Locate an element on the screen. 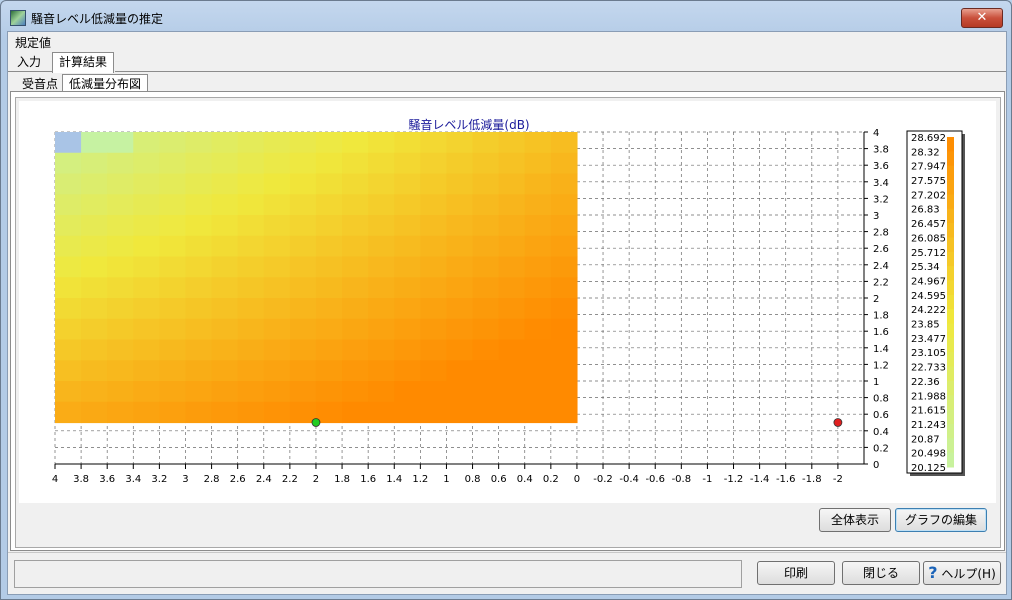  legend-label: 25.712 is located at coordinates (928, 253).